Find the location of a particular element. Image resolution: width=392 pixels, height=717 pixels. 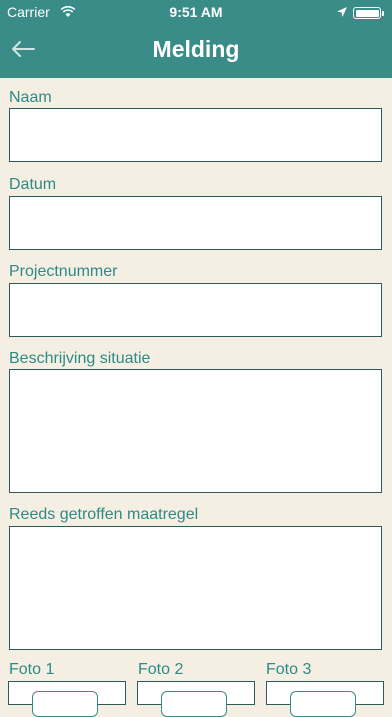

foto-1-slot is located at coordinates (67, 699).